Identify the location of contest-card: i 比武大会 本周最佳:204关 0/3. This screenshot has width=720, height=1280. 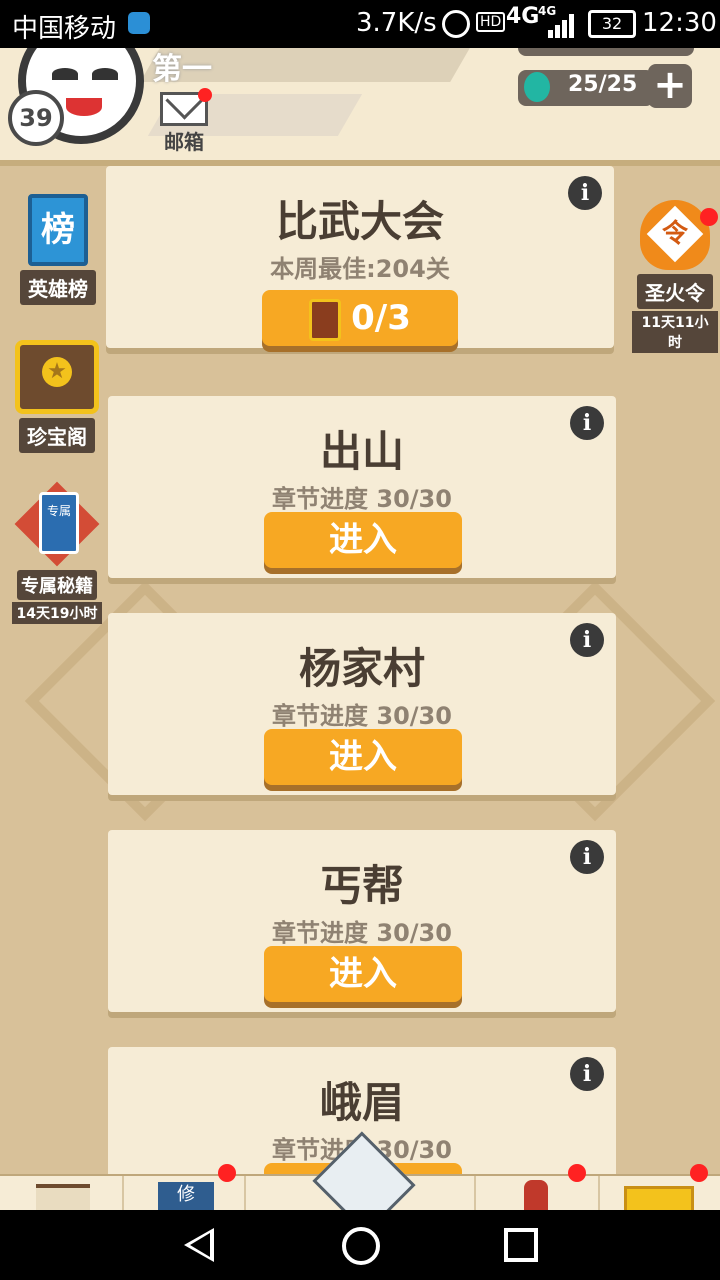
(360, 257).